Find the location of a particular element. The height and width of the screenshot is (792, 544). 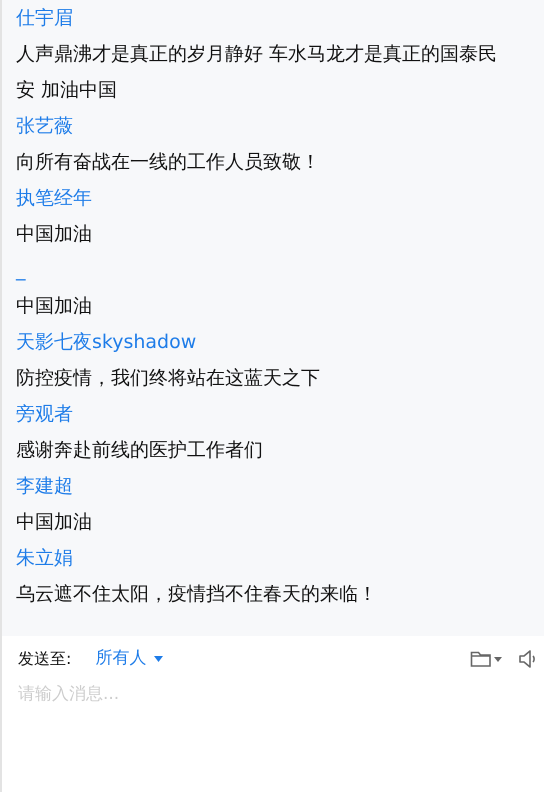

message-text: 感谢奔赴前线的医护工作者们 is located at coordinates (140, 450).